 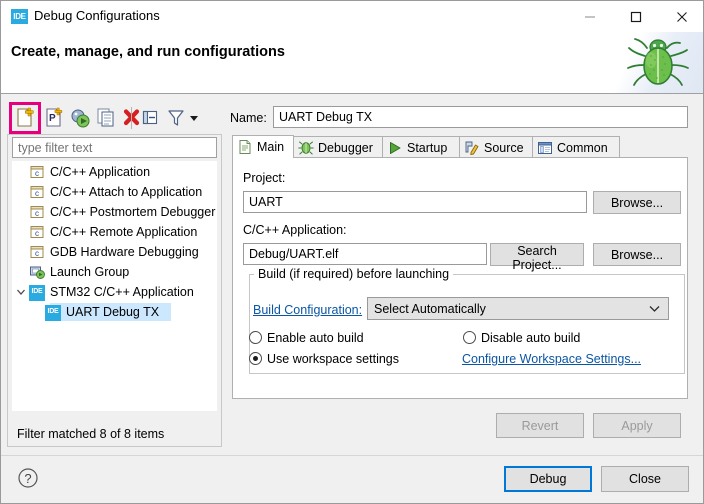 I want to click on build-configuration-link: Build Configuration:, so click(x=307, y=310).